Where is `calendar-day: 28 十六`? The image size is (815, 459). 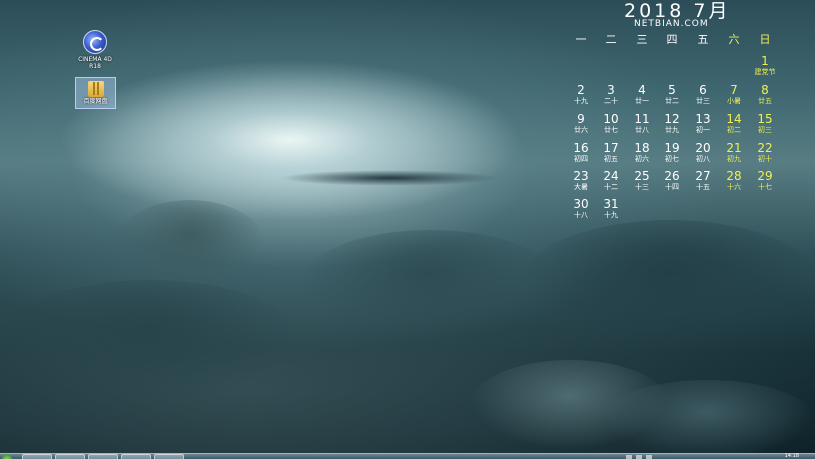 calendar-day: 28 十六 is located at coordinates (734, 181).